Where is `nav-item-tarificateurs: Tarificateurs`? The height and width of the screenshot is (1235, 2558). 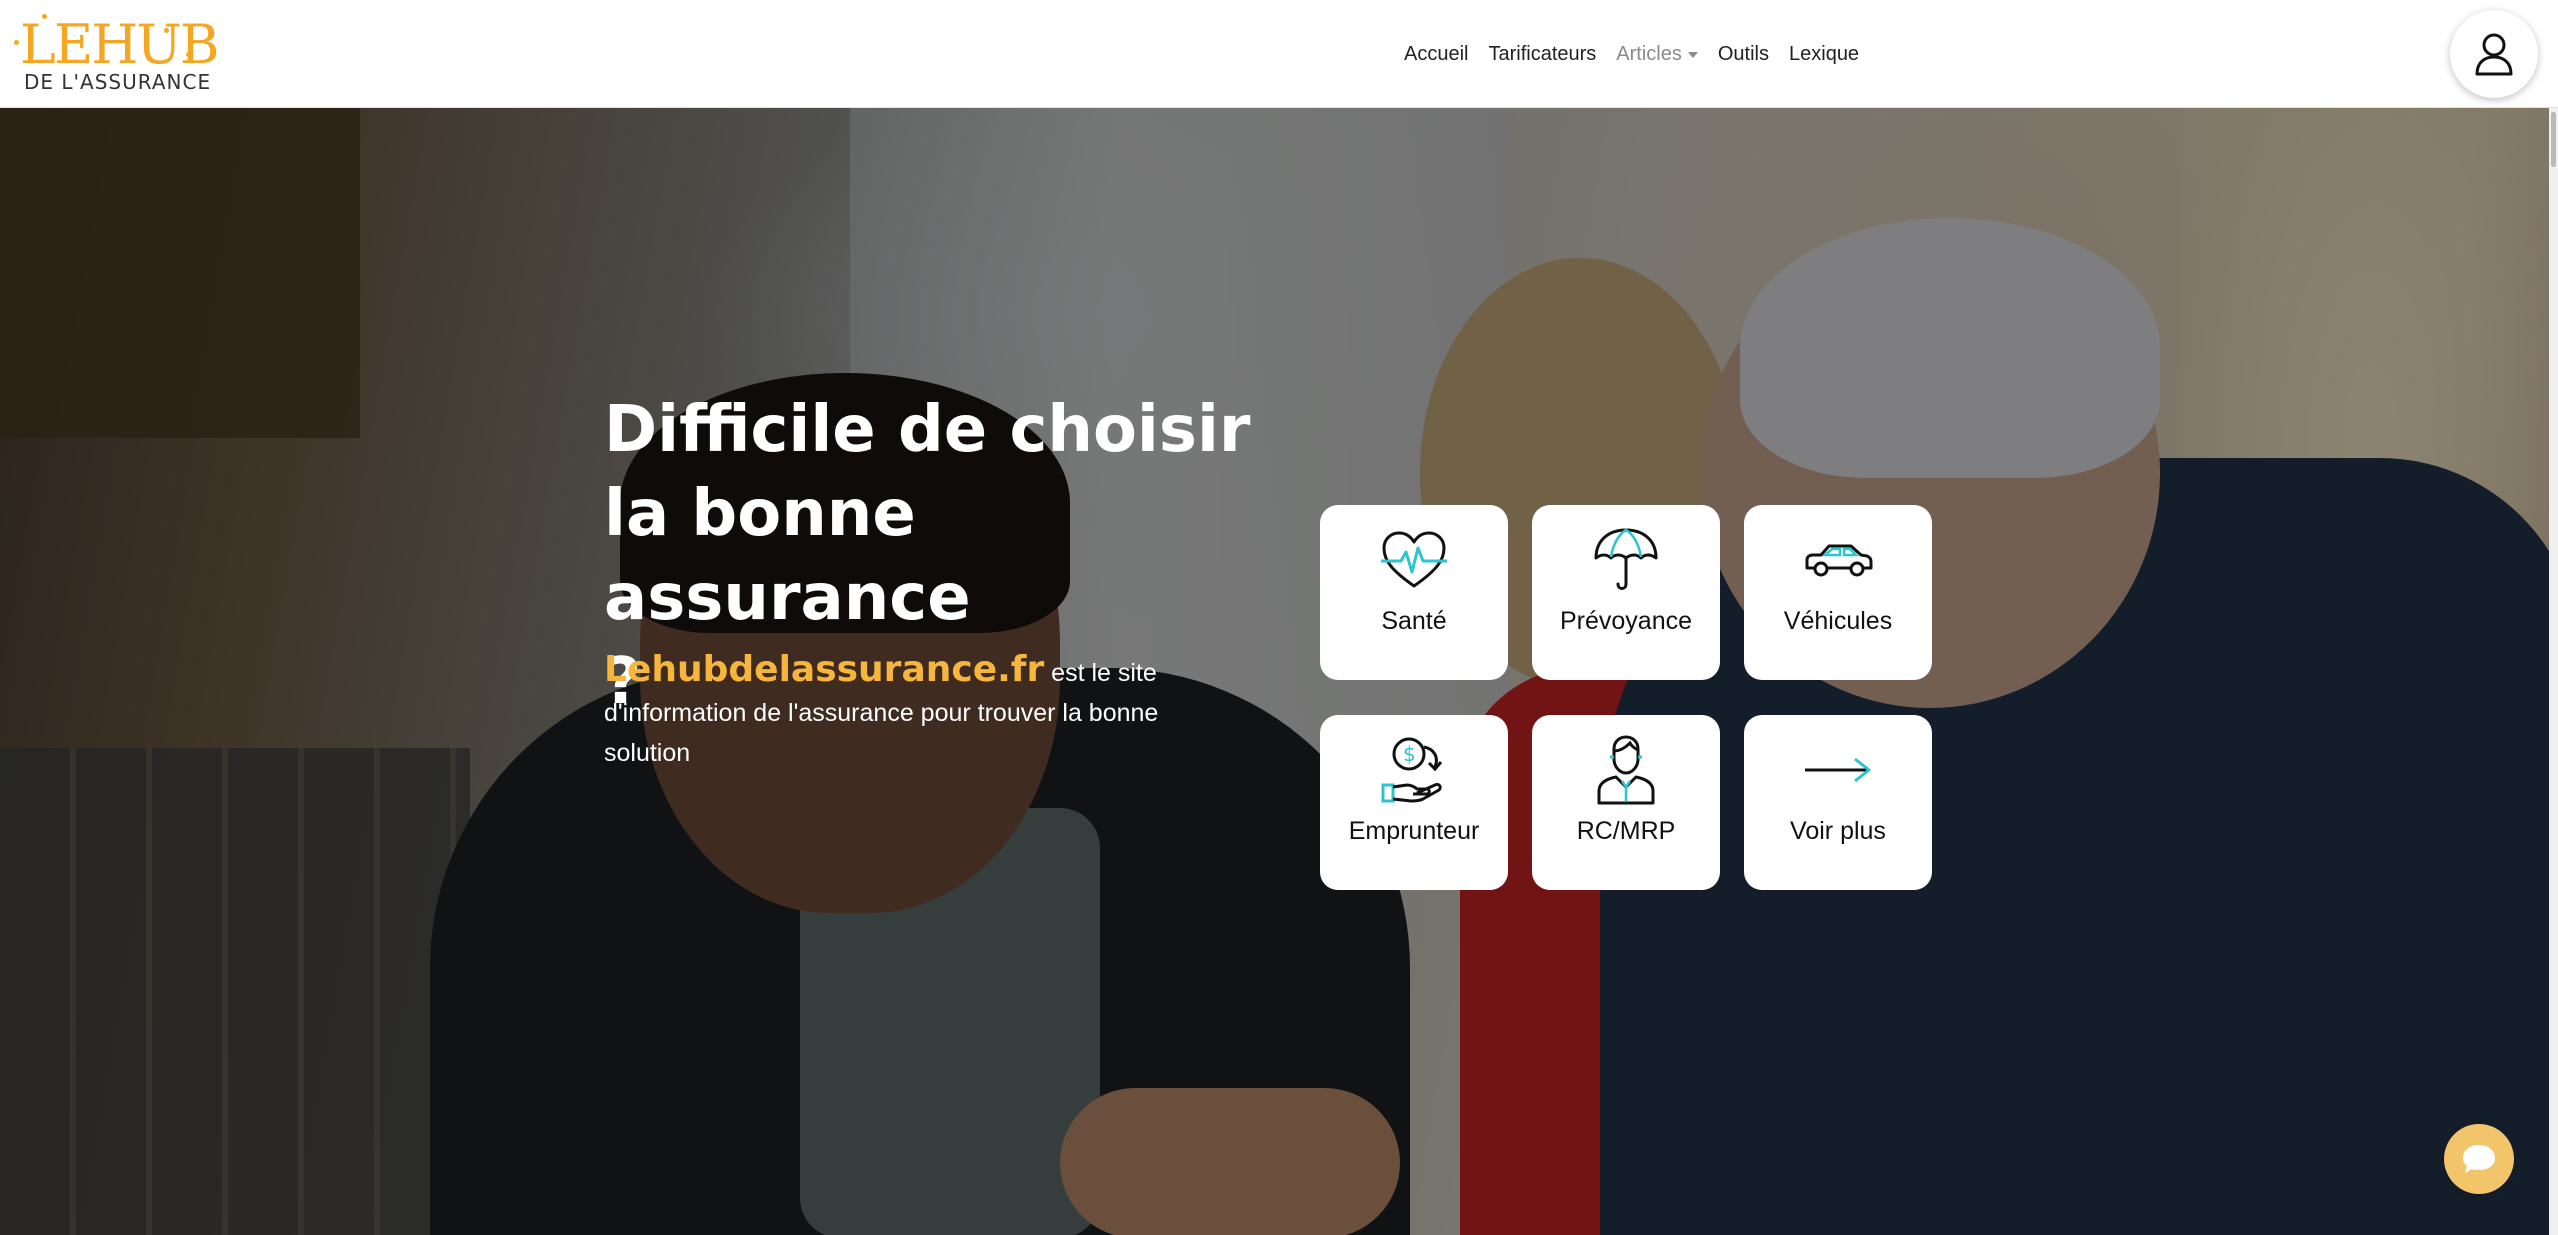 nav-item-tarificateurs: Tarificateurs is located at coordinates (1542, 54).